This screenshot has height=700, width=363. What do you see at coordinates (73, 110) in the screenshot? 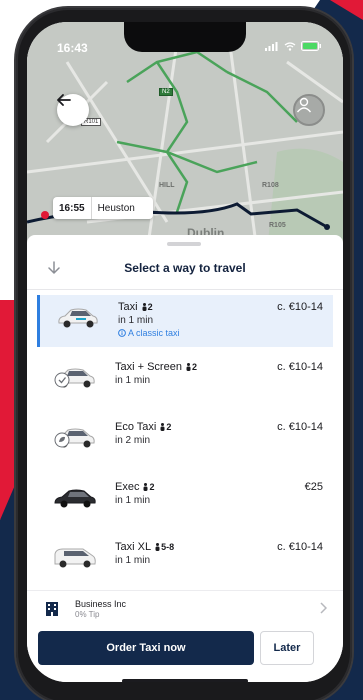
I see `back-button` at bounding box center [73, 110].